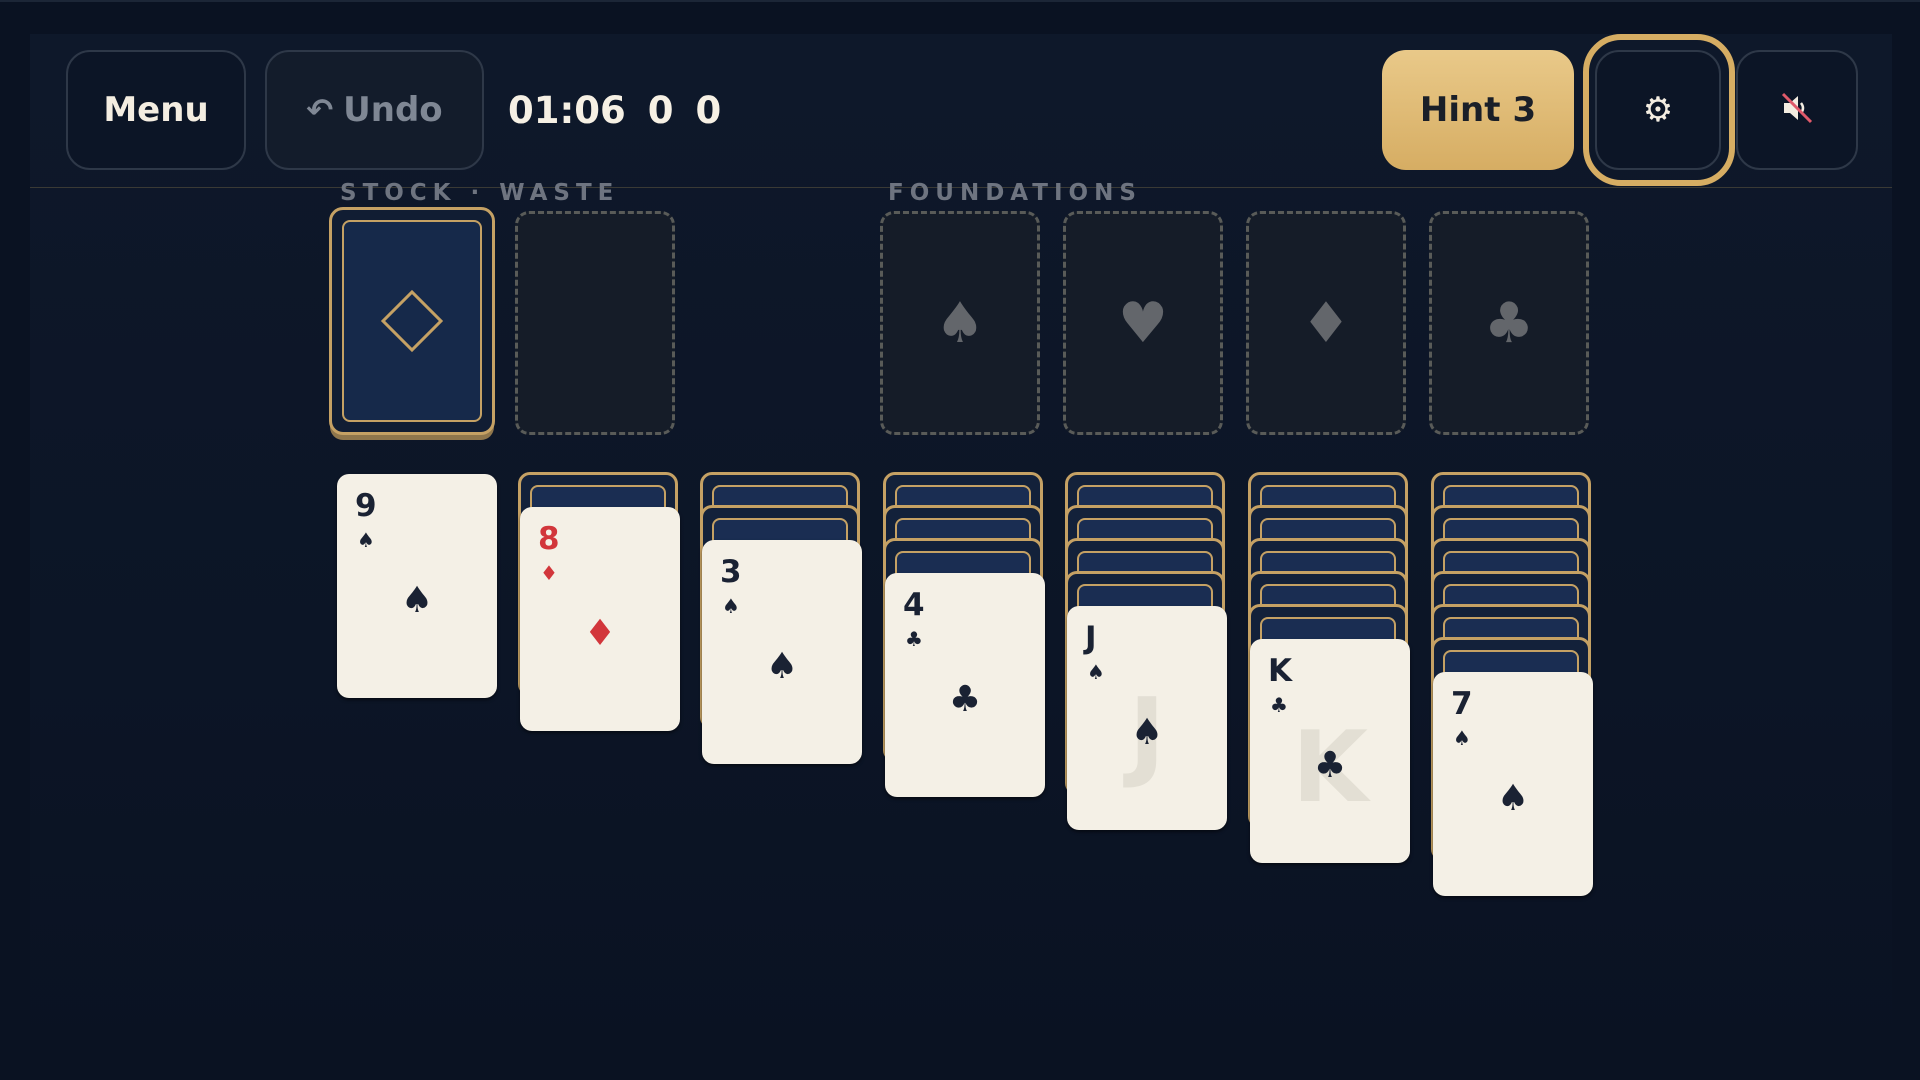  I want to click on heart-icon: ♥, so click(1143, 323).